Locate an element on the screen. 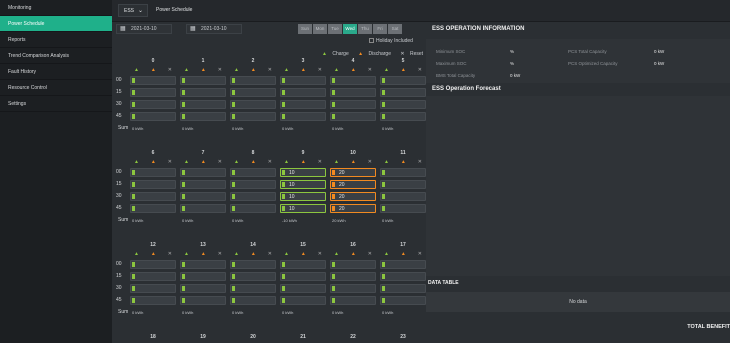  start-date-input: ▦ 2021-03-10 is located at coordinates (144, 29).